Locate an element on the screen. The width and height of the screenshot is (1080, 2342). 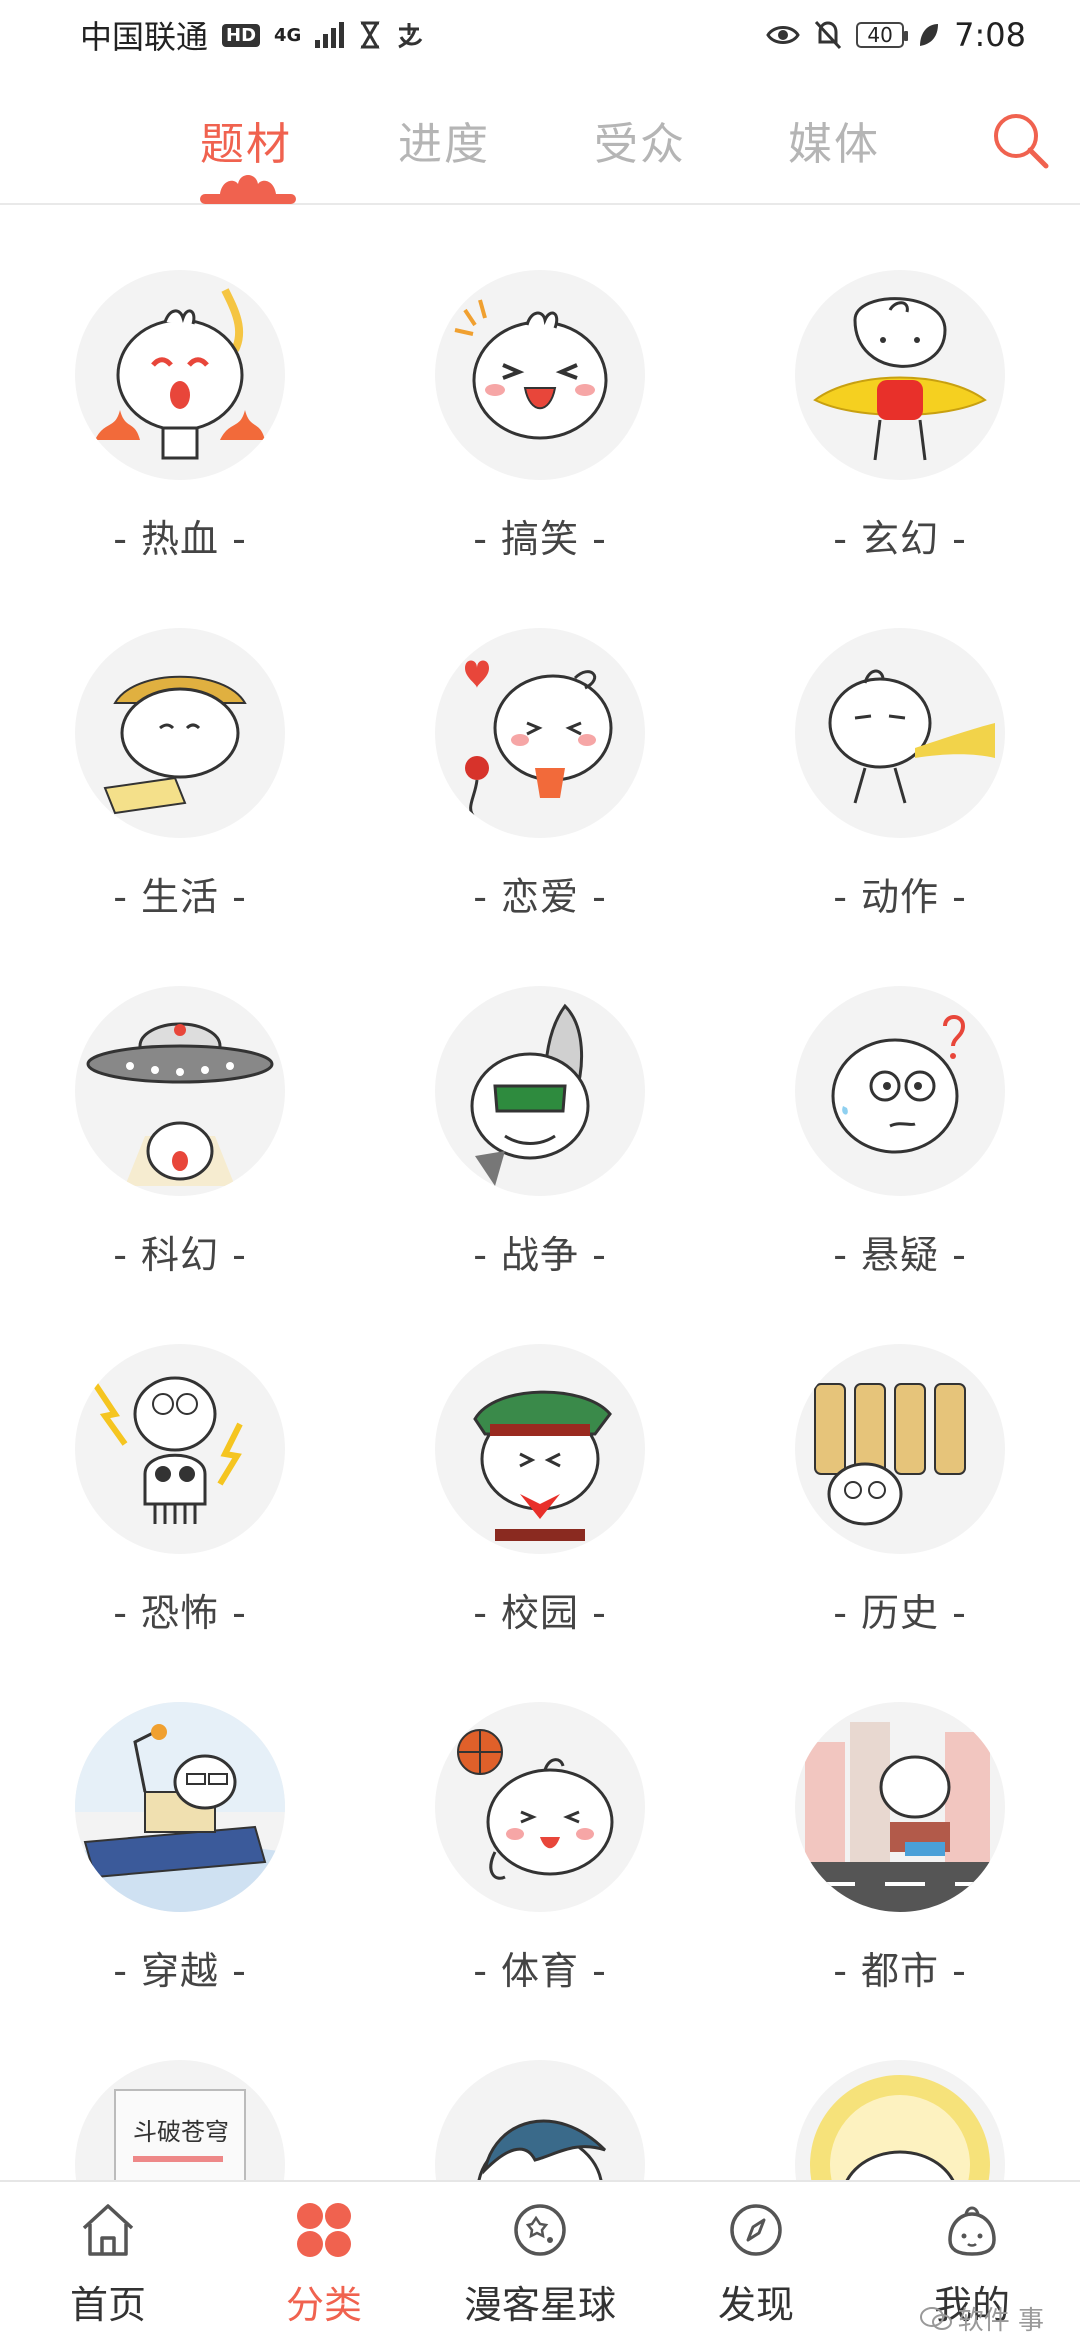
category-item-city: - 都市 - is located at coordinates (900, 1841).